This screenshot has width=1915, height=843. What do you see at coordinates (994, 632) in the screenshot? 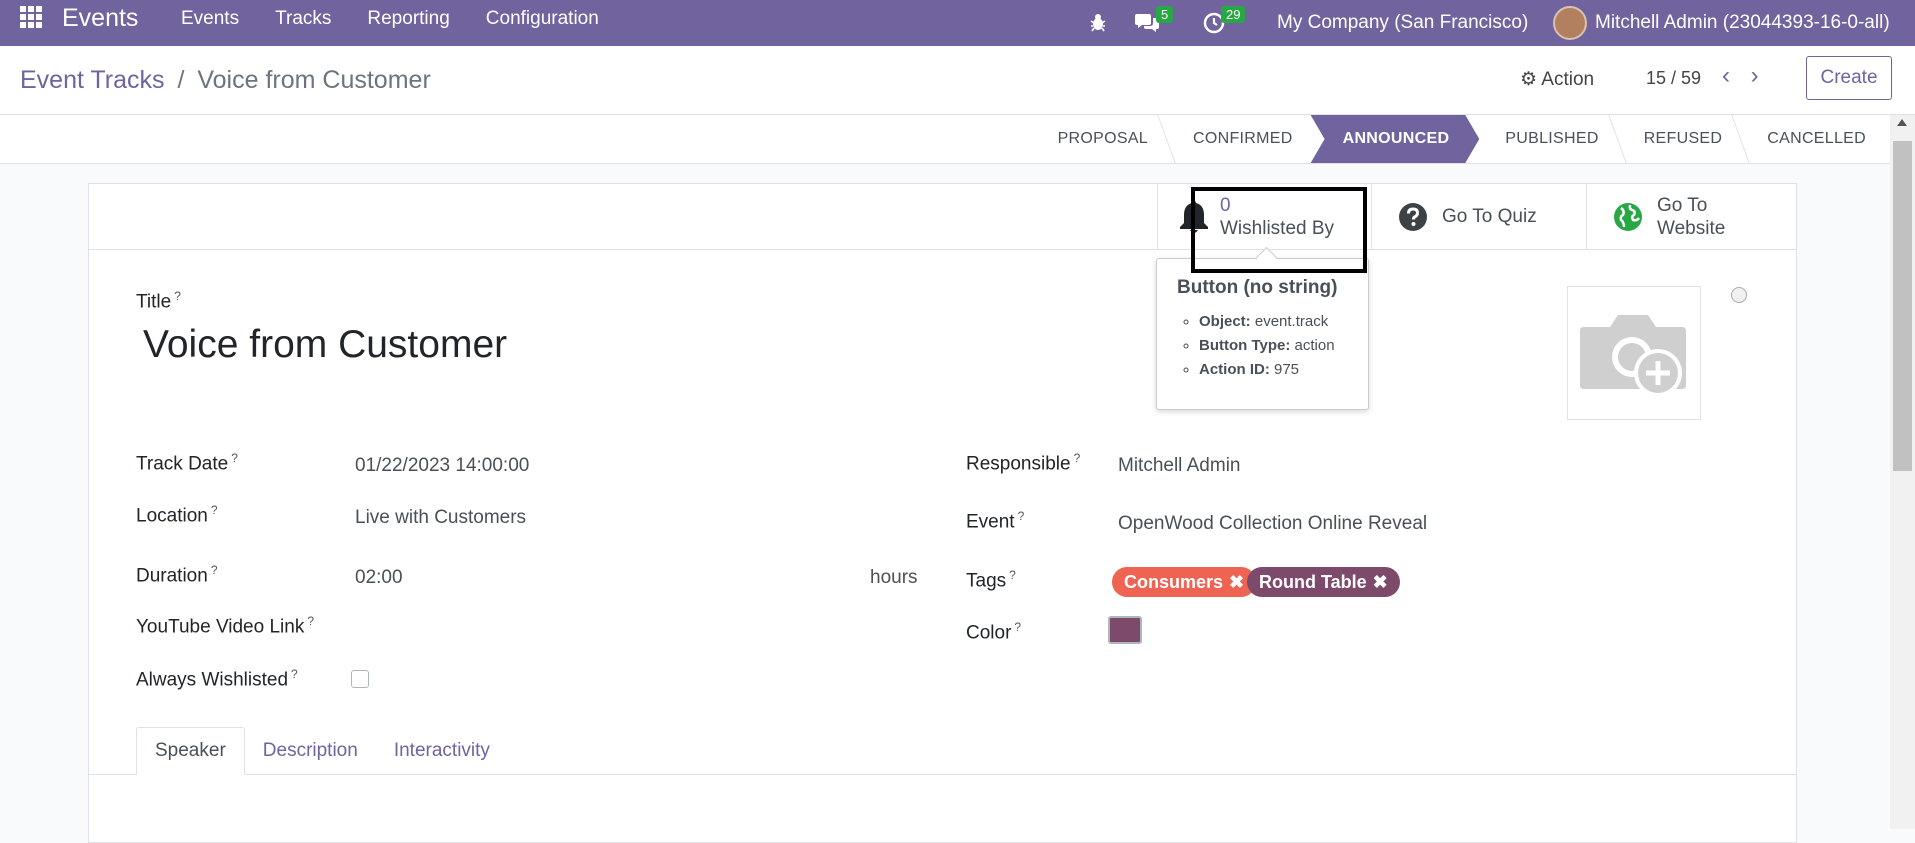
I see `color-label: Color?` at bounding box center [994, 632].